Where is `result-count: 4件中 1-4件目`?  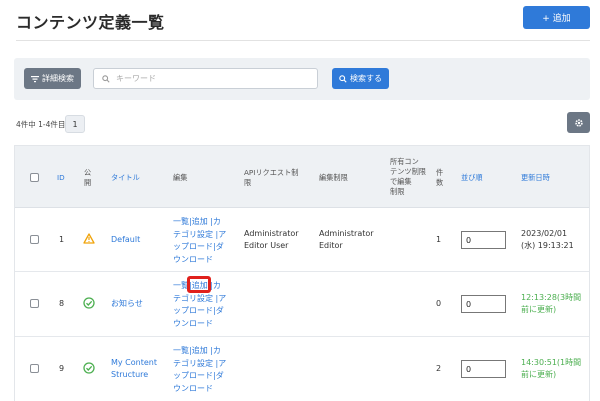 result-count: 4件中 1-4件目 is located at coordinates (41, 124).